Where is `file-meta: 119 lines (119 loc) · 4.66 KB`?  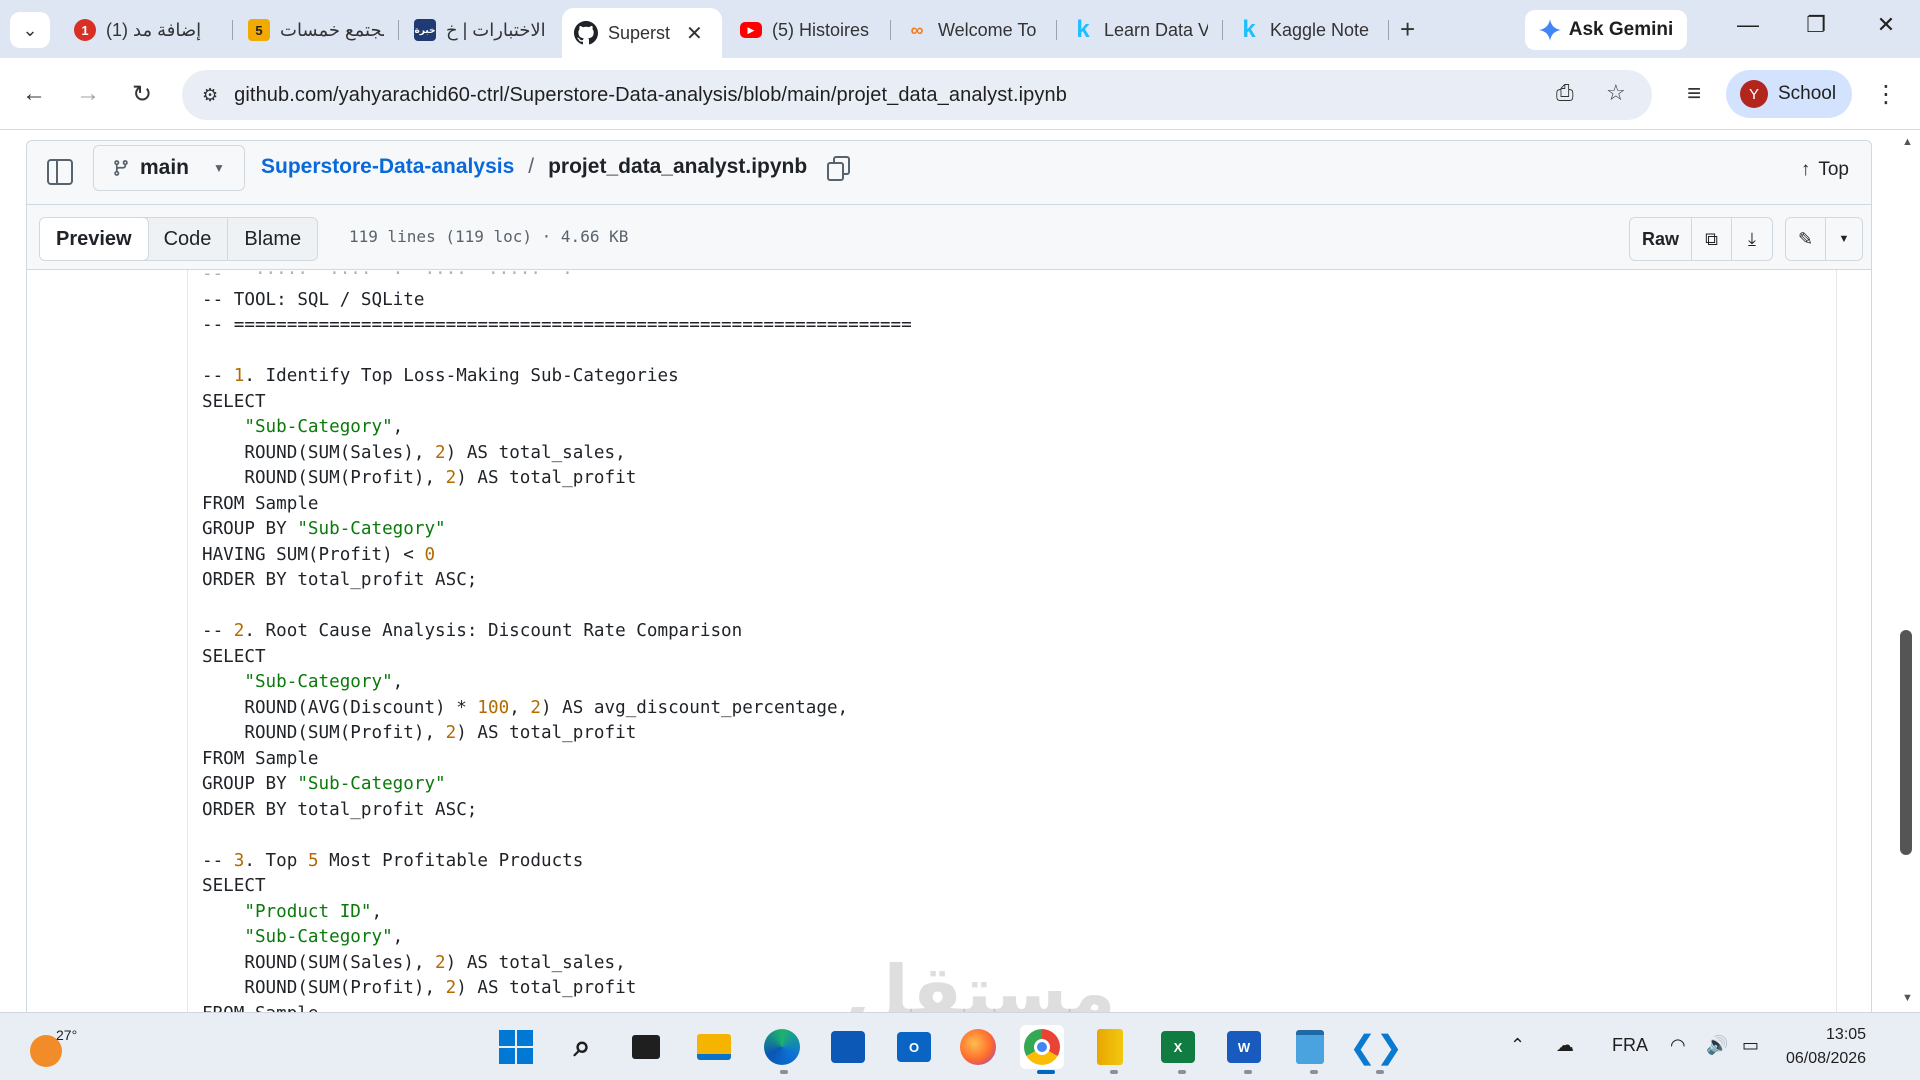 file-meta: 119 lines (119 loc) · 4.66 KB is located at coordinates (489, 236).